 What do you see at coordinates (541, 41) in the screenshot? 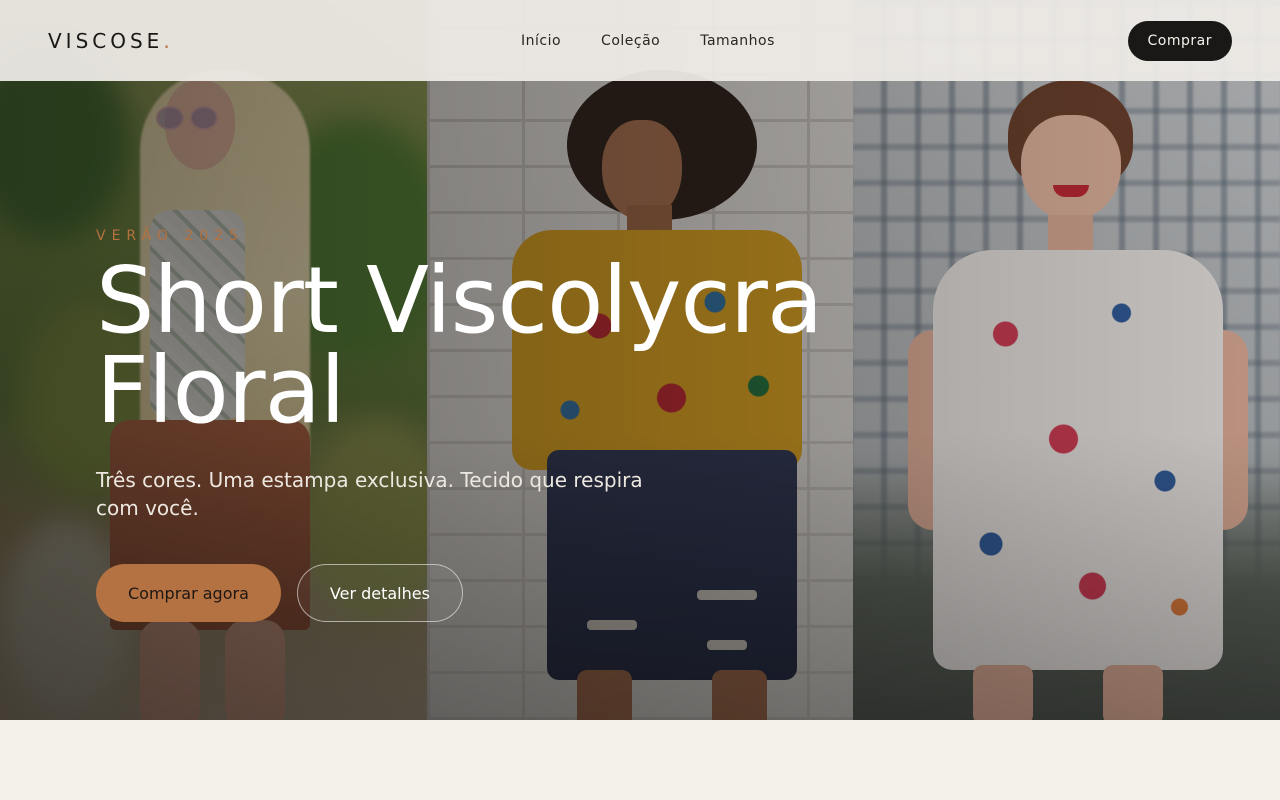
I see `nav-link-inicio: Início` at bounding box center [541, 41].